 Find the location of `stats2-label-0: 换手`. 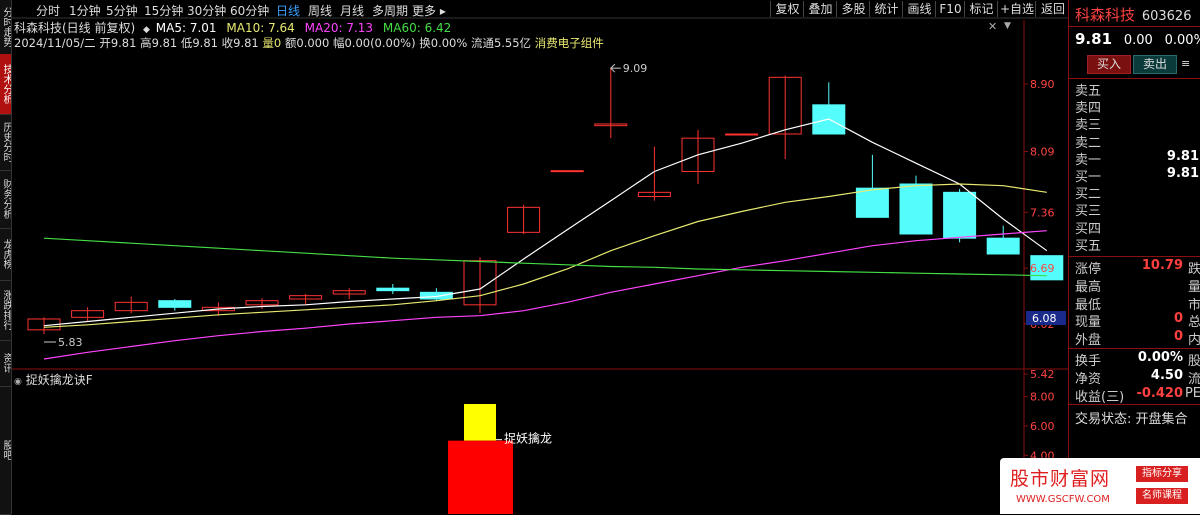

stats2-label-0: 换手 is located at coordinates (1088, 361).